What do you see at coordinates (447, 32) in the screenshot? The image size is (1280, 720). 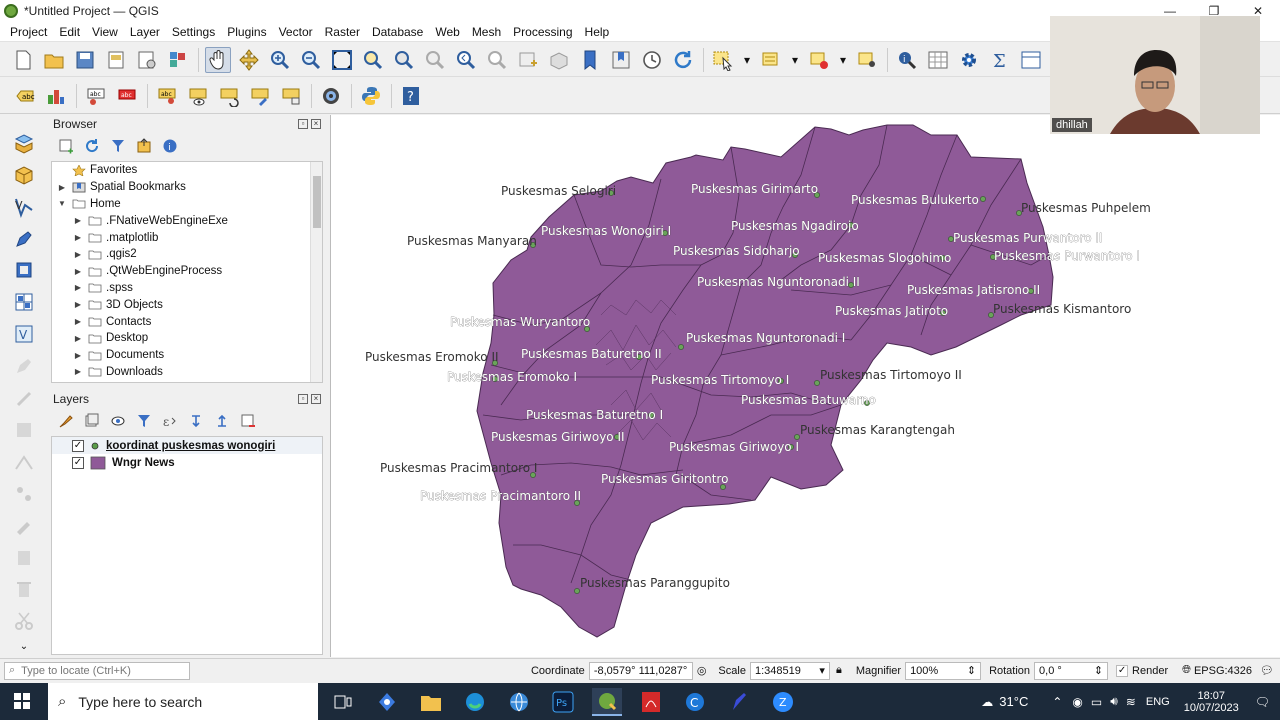 I see `menu-web: Web` at bounding box center [447, 32].